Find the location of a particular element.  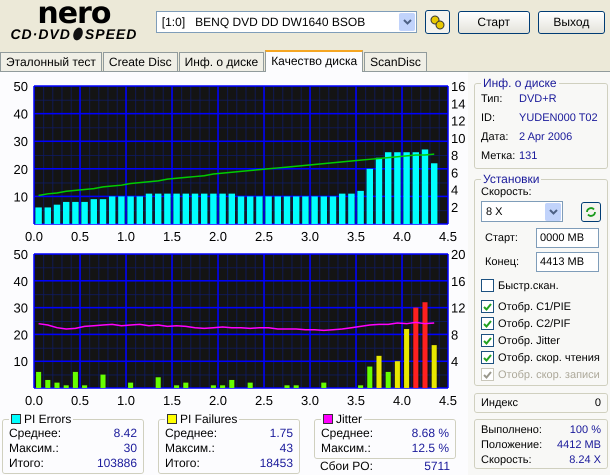

stat-value: 1.75 is located at coordinates (281, 433).